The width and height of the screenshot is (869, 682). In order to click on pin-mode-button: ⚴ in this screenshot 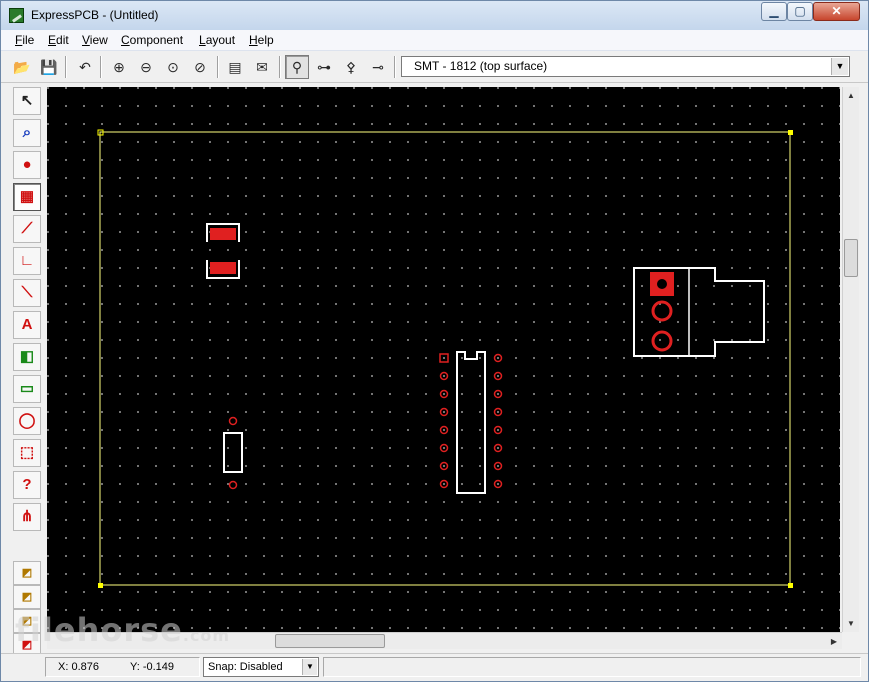, I will do `click(351, 67)`.